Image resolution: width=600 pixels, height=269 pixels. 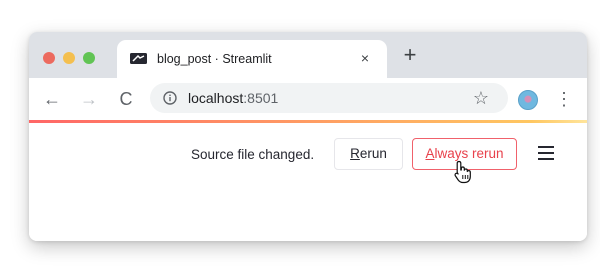 I want to click on browser-toolbar: ← → C localhost:8501 ☆ ⋮, so click(x=308, y=99).